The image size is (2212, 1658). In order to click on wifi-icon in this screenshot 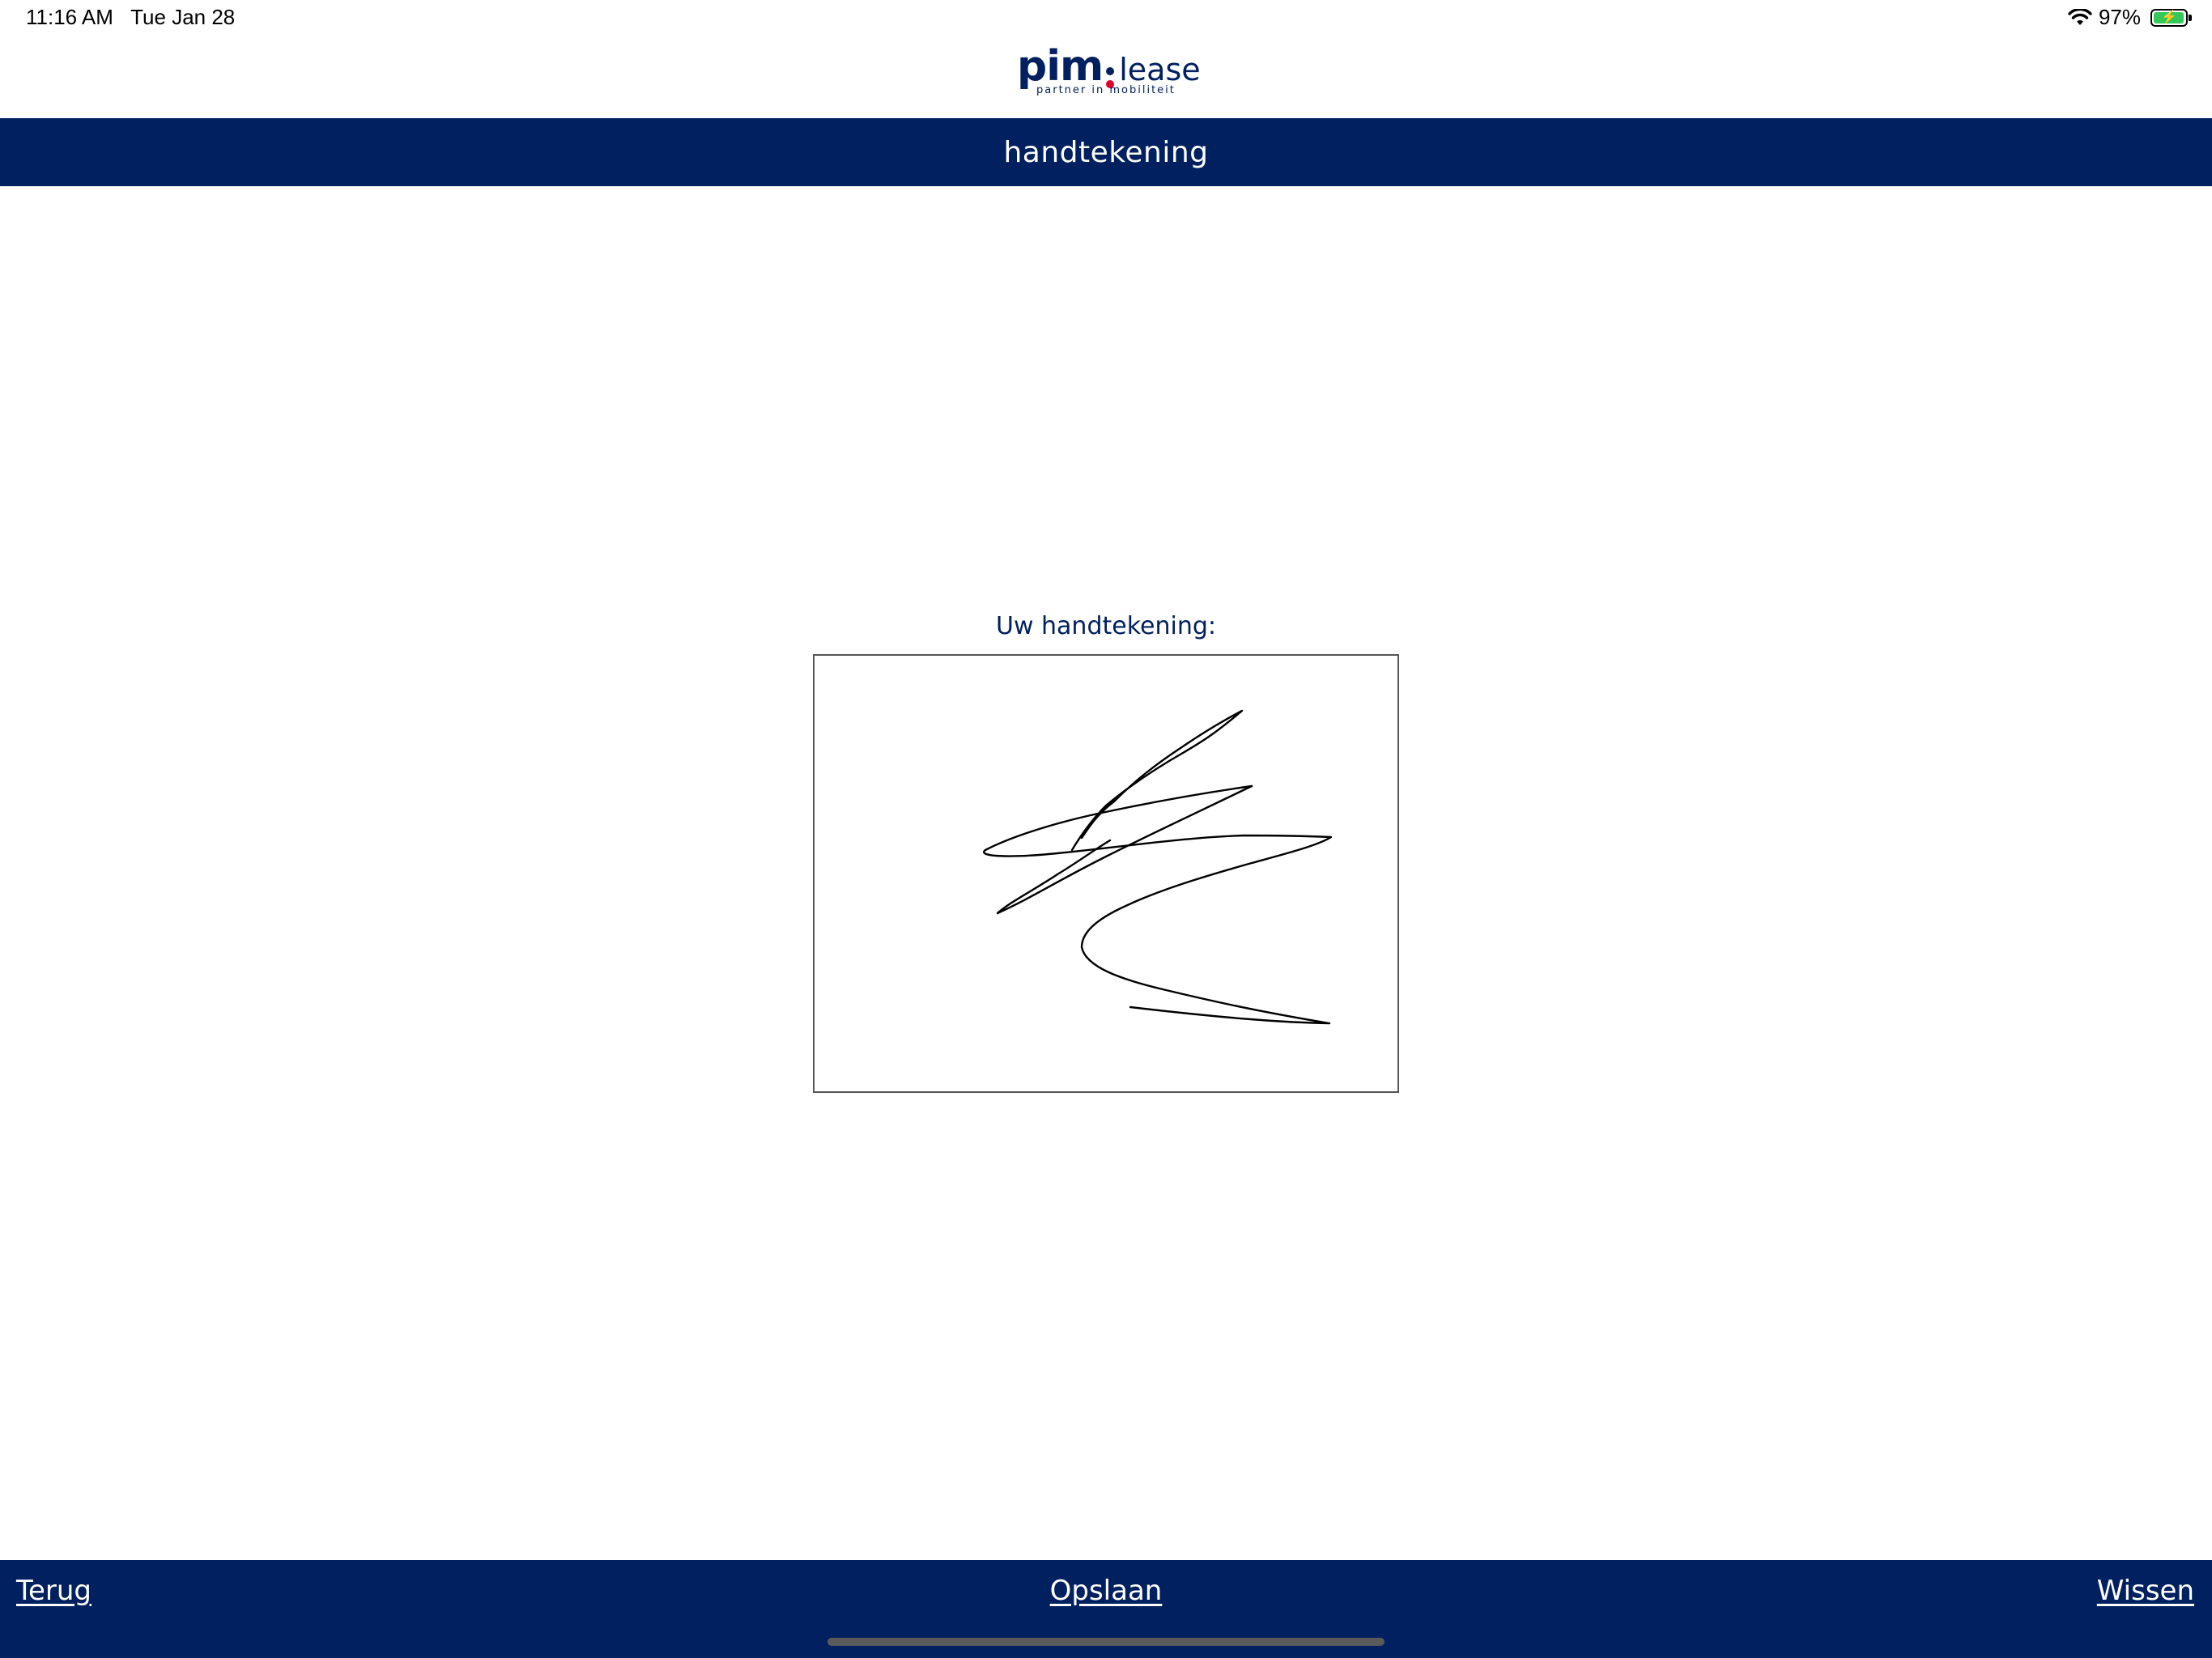, I will do `click(2080, 17)`.